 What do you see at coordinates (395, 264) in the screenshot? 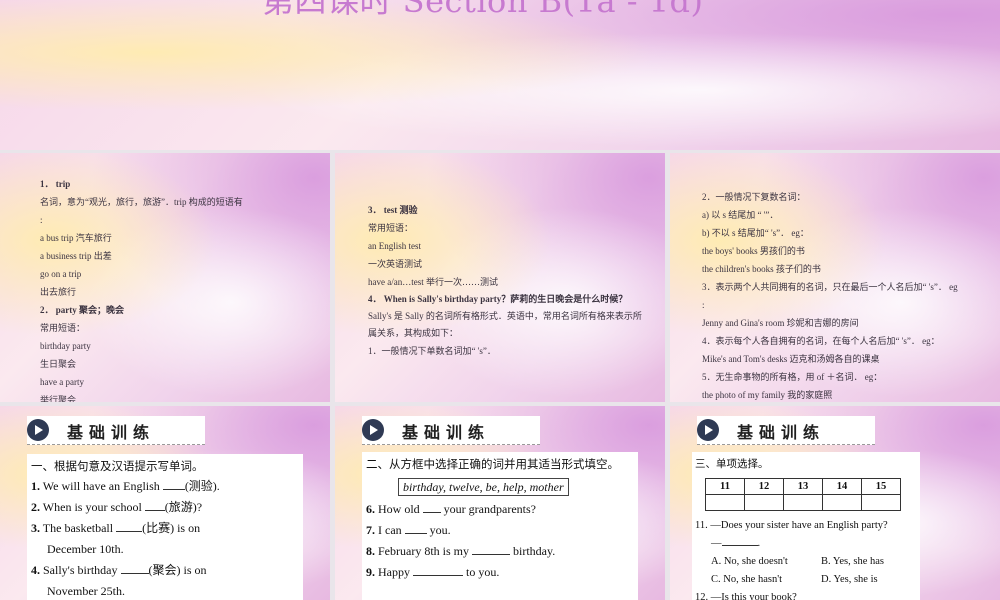
I see `note-line: 一次英语测试` at bounding box center [395, 264].